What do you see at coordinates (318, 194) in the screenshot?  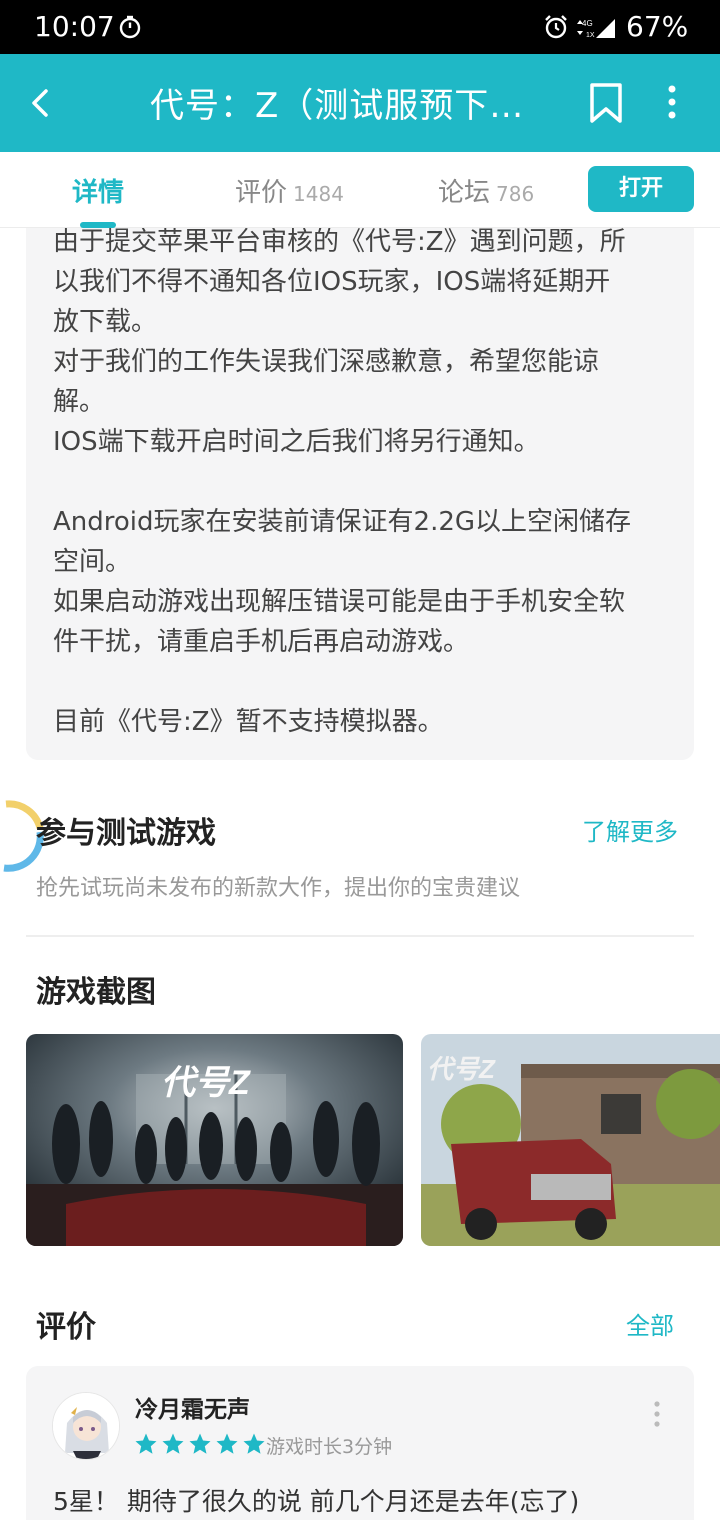 I see `tab-count: 1484` at bounding box center [318, 194].